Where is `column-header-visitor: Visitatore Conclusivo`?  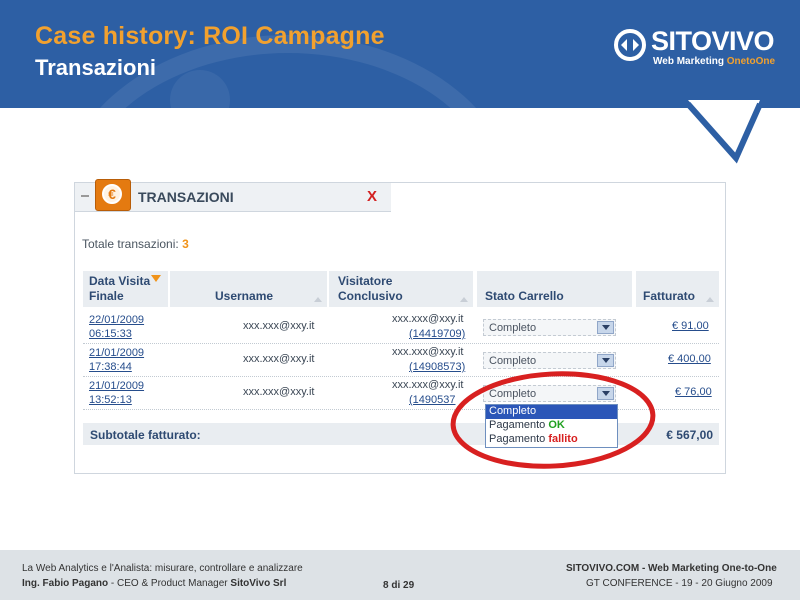
column-header-visitor: Visitatore Conclusivo is located at coordinates (401, 289).